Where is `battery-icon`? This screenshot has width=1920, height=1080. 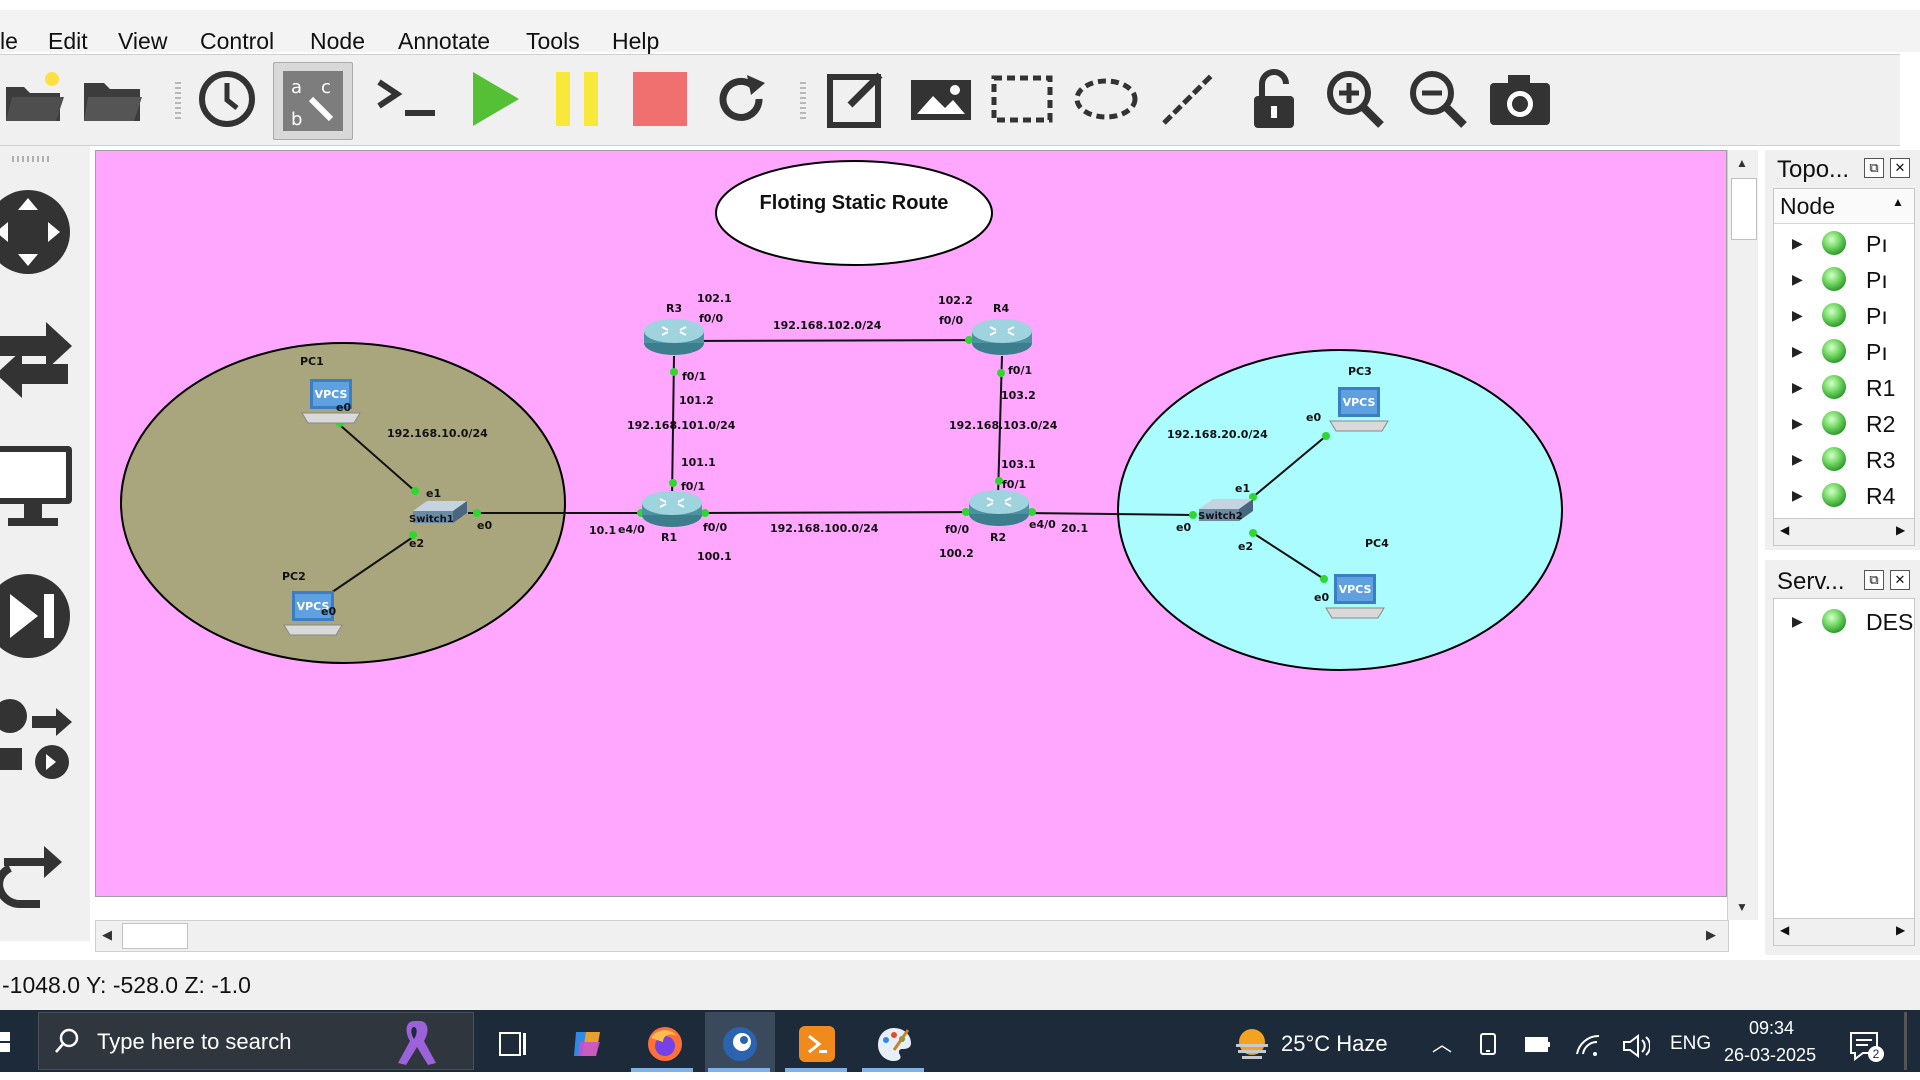 battery-icon is located at coordinates (1538, 1047).